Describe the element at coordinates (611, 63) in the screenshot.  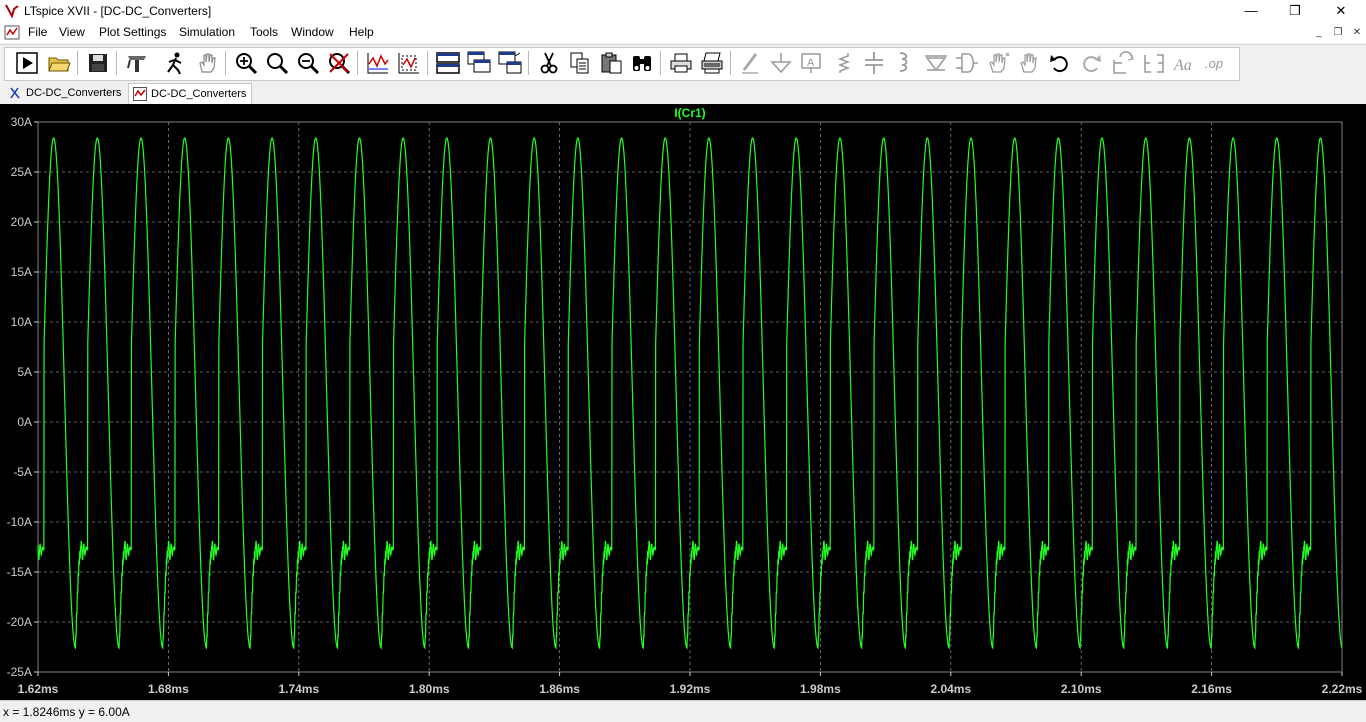
I see `paste-icon` at that location.